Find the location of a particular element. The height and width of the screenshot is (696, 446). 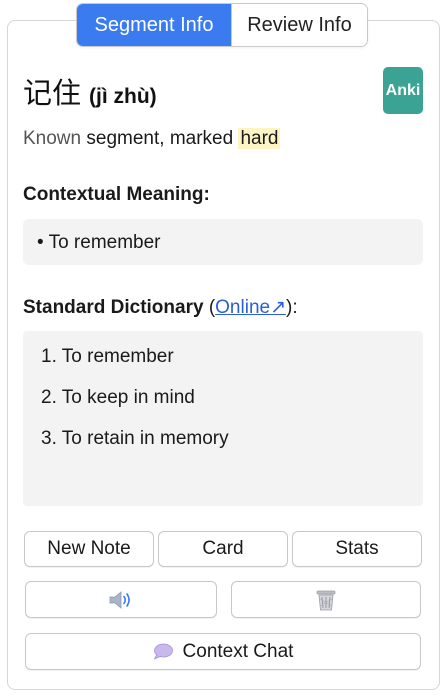

new-note-button: New Note is located at coordinates (89, 549).